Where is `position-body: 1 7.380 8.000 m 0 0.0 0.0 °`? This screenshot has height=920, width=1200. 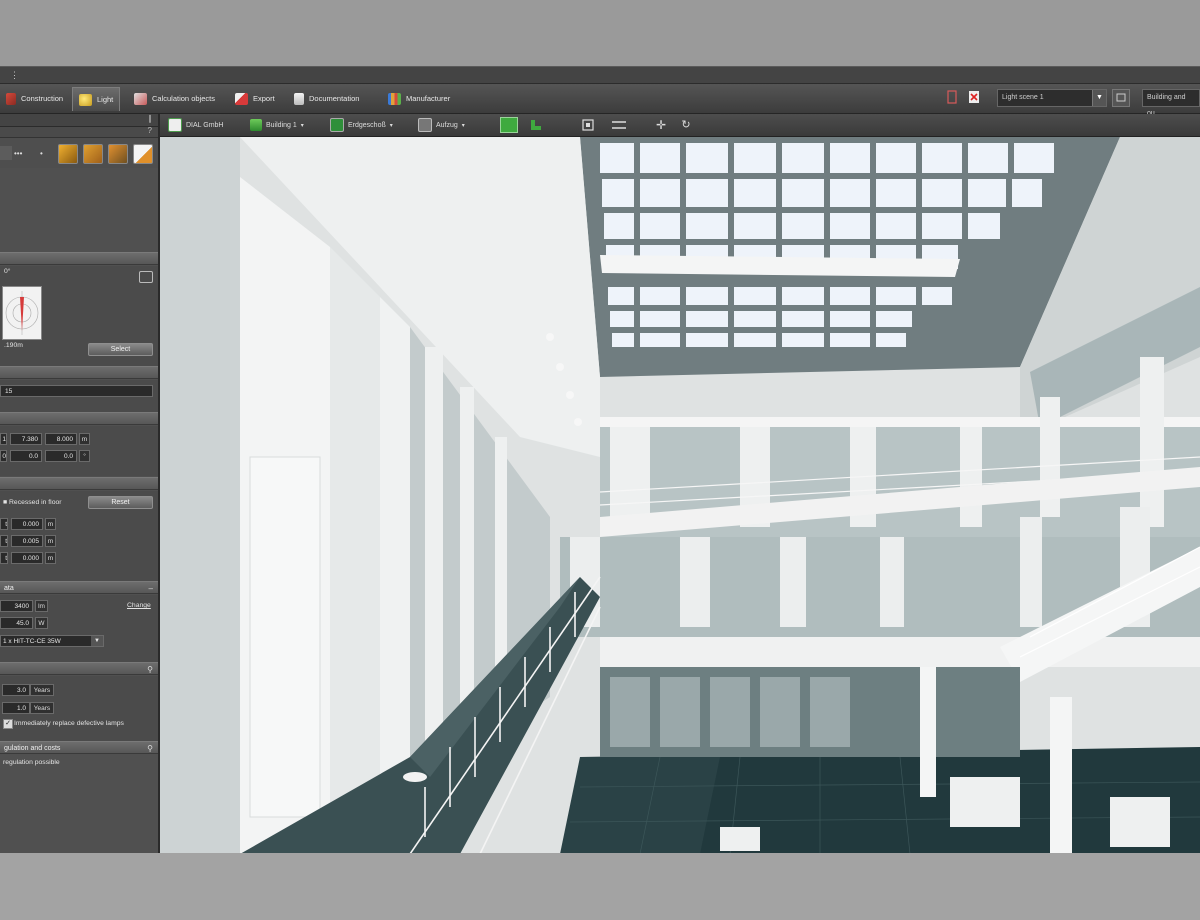 position-body: 1 7.380 8.000 m 0 0.0 0.0 ° is located at coordinates (79, 451).